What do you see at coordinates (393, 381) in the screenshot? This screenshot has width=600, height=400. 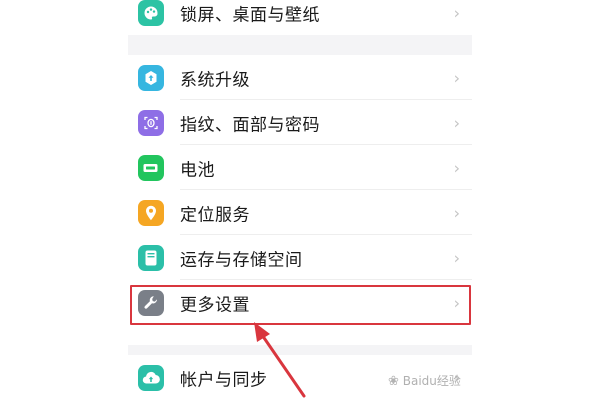 I see `watermark-logo-icon: ❀` at bounding box center [393, 381].